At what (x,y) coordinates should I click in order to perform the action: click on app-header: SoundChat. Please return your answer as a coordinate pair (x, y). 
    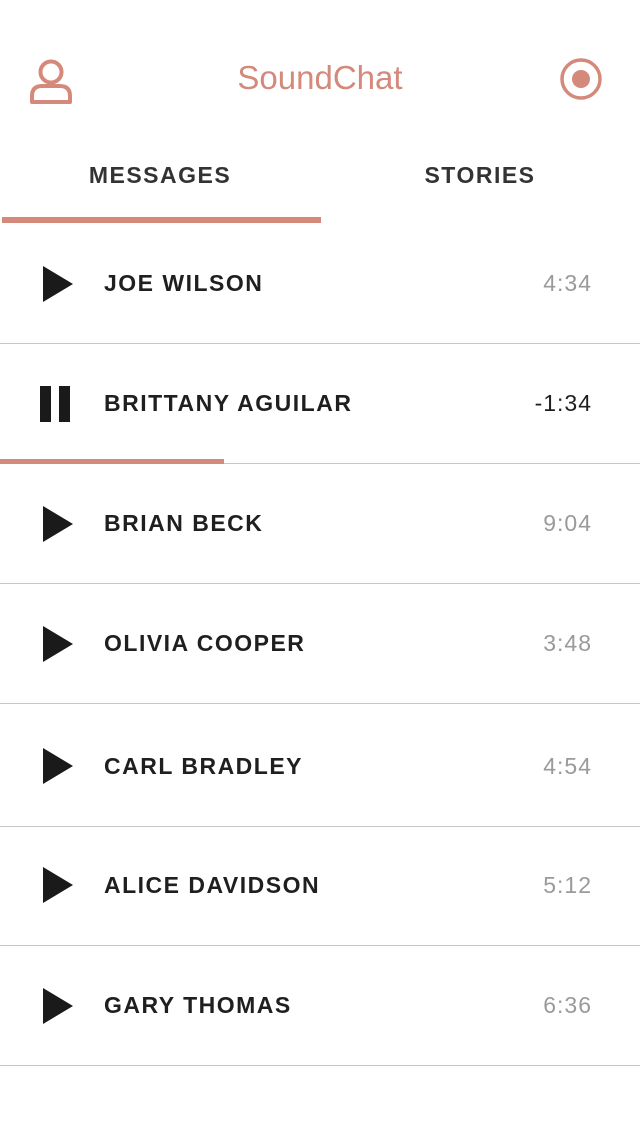
    Looking at the image, I should click on (320, 70).